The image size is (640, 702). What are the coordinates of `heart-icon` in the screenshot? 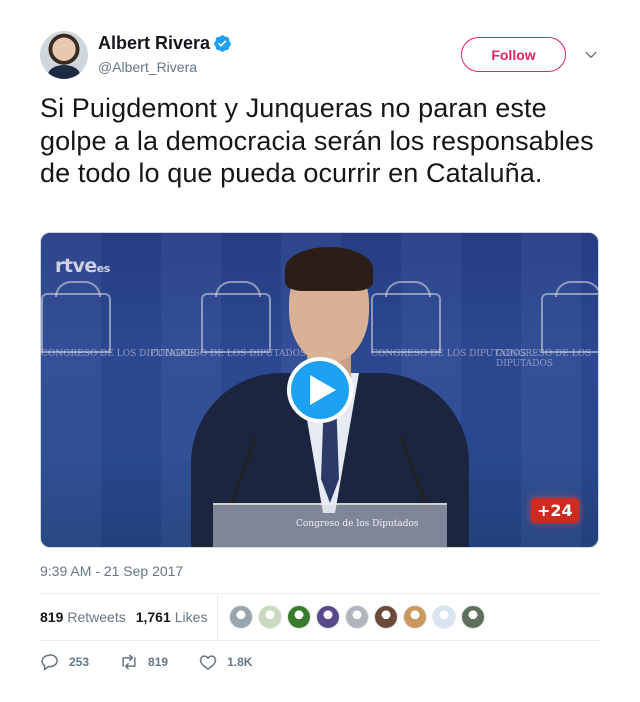 It's located at (208, 662).